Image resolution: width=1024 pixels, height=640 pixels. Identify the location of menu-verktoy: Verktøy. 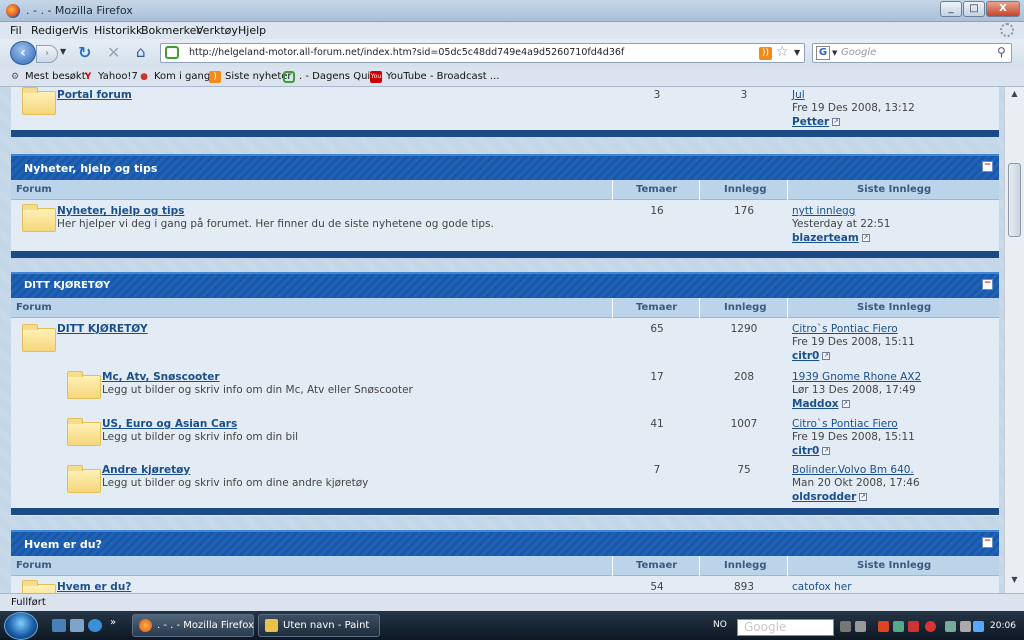
(217, 30).